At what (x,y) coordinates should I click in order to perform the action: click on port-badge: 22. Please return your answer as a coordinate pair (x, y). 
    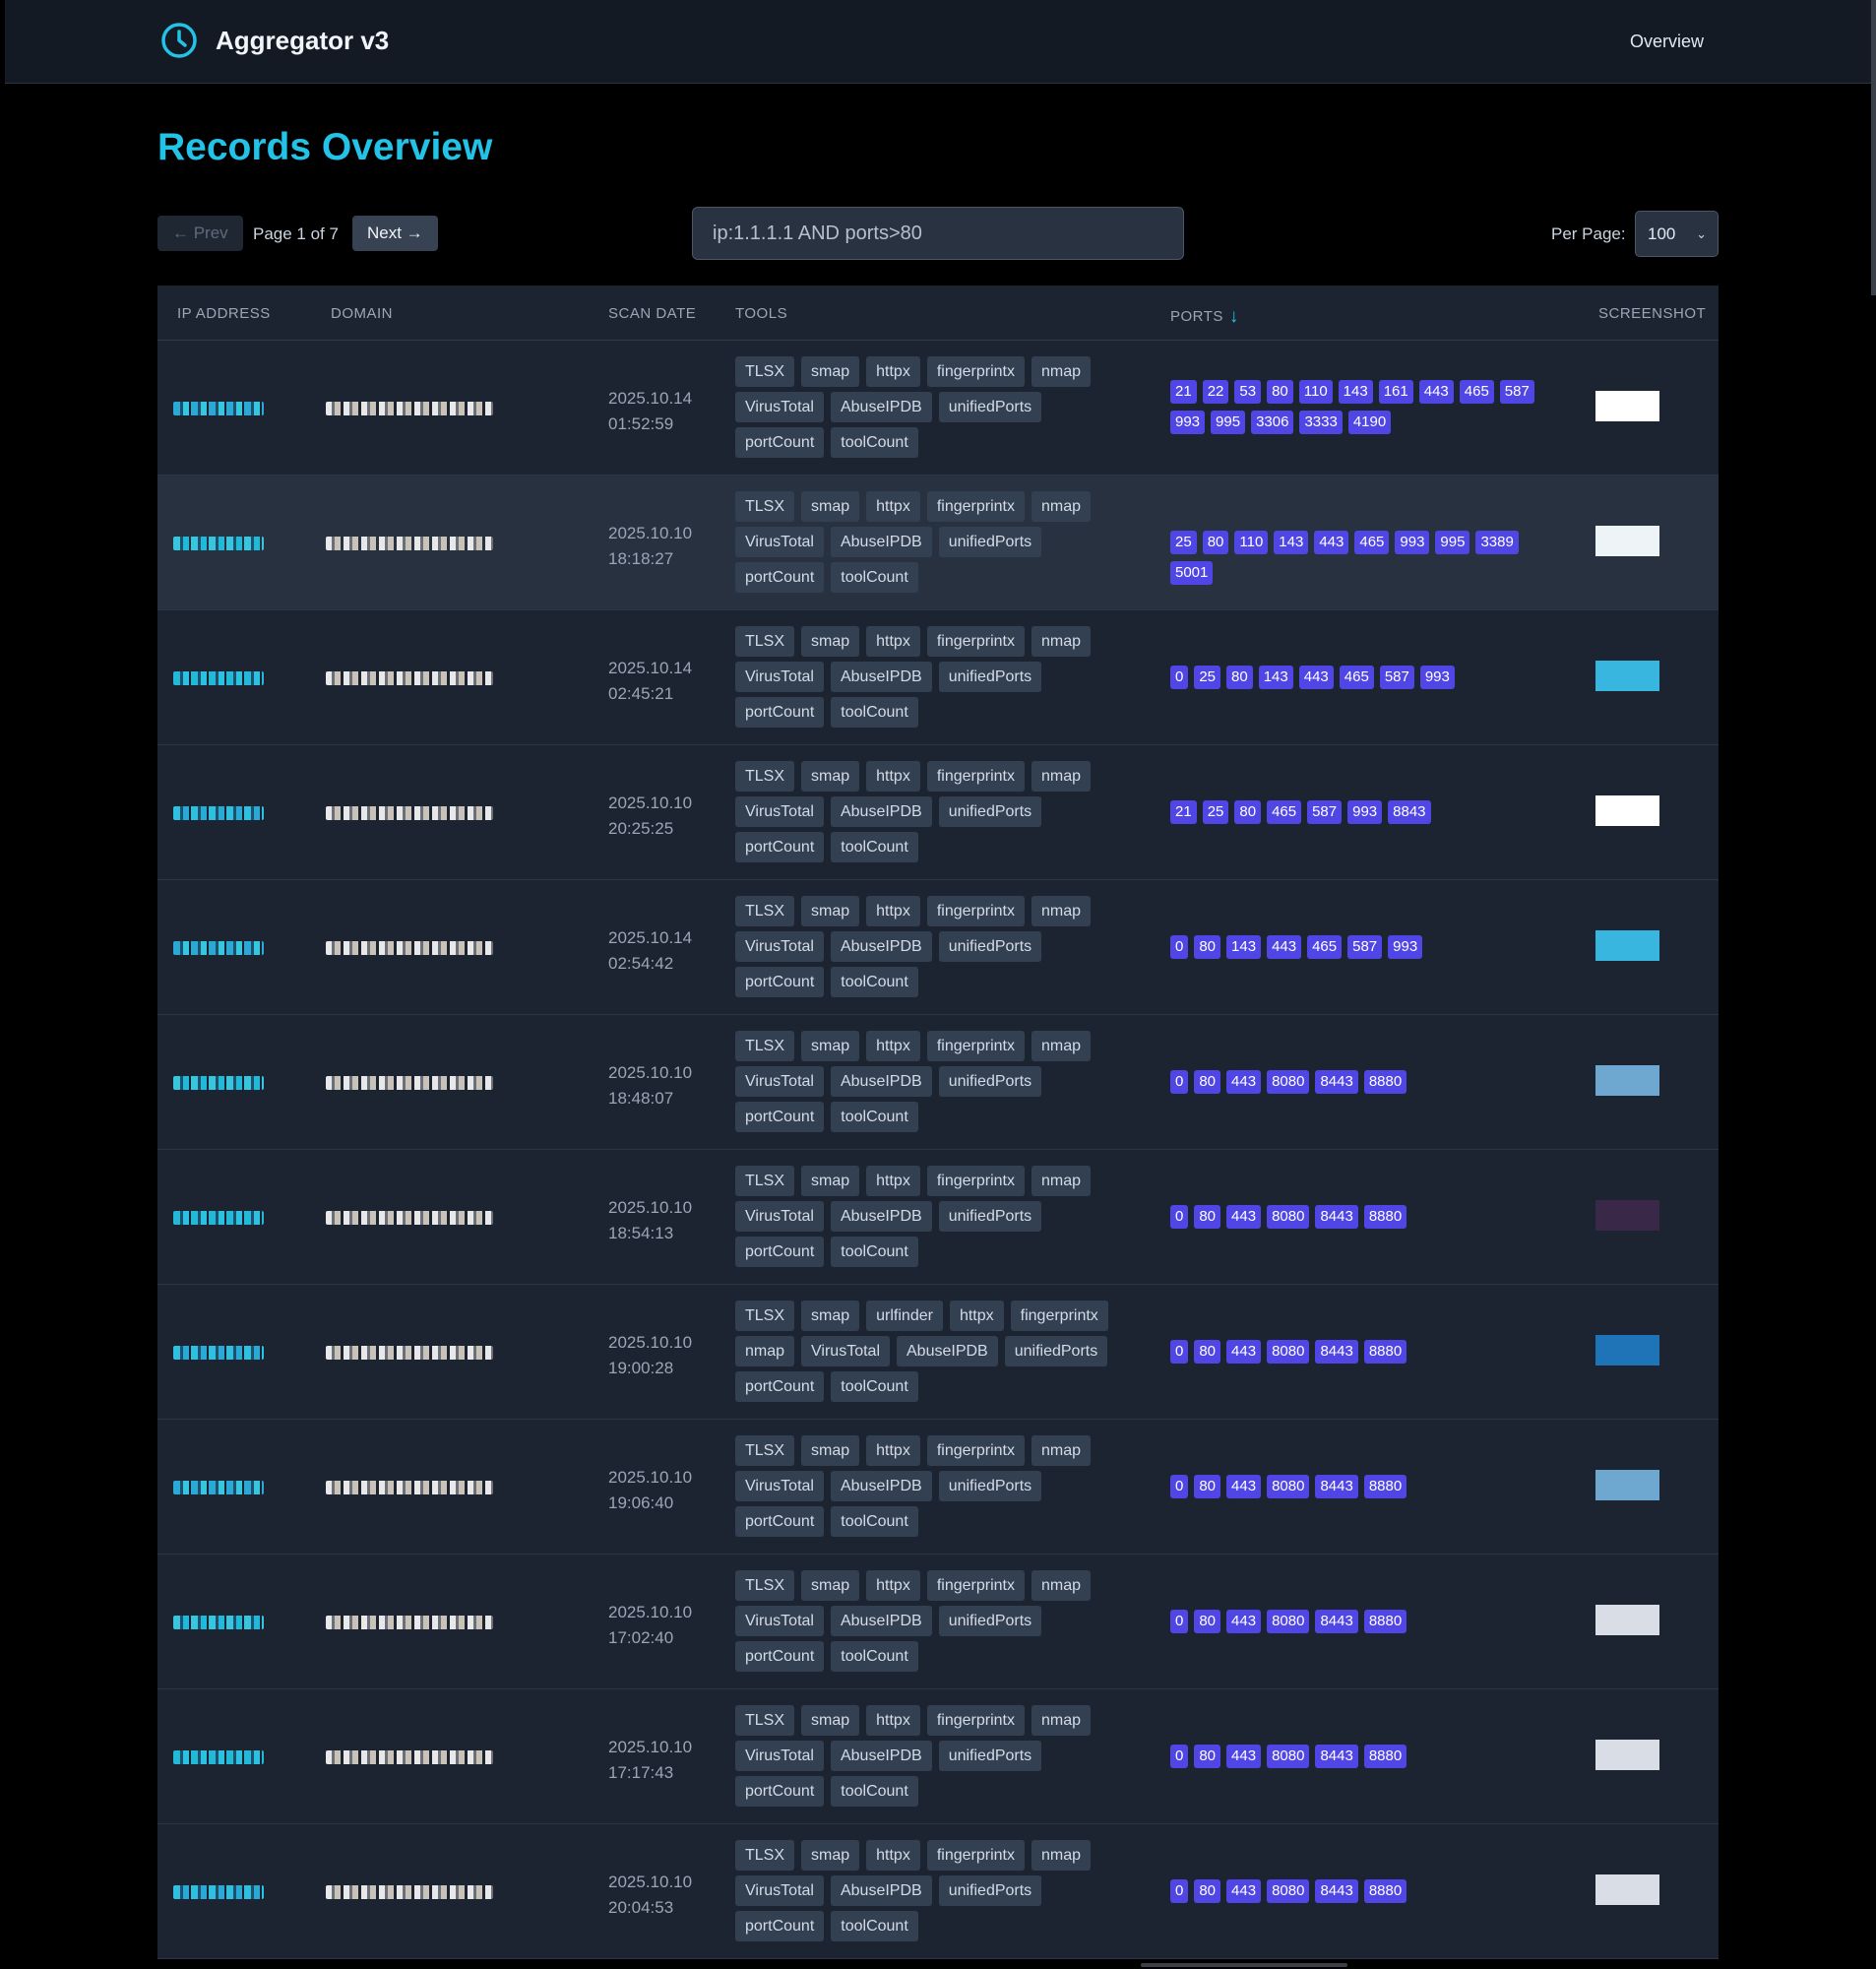
    Looking at the image, I should click on (1215, 392).